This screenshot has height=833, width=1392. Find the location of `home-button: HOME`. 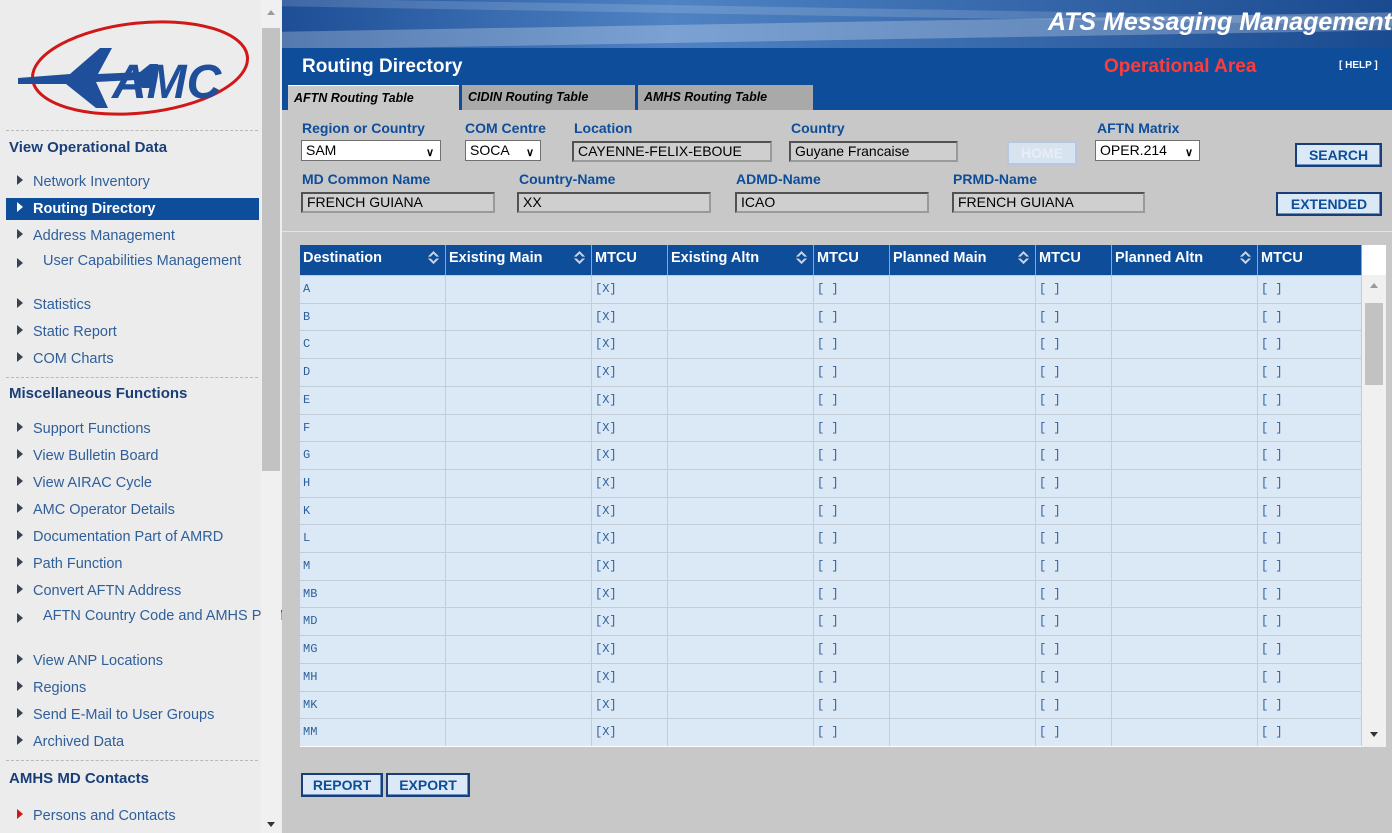

home-button: HOME is located at coordinates (1042, 153).